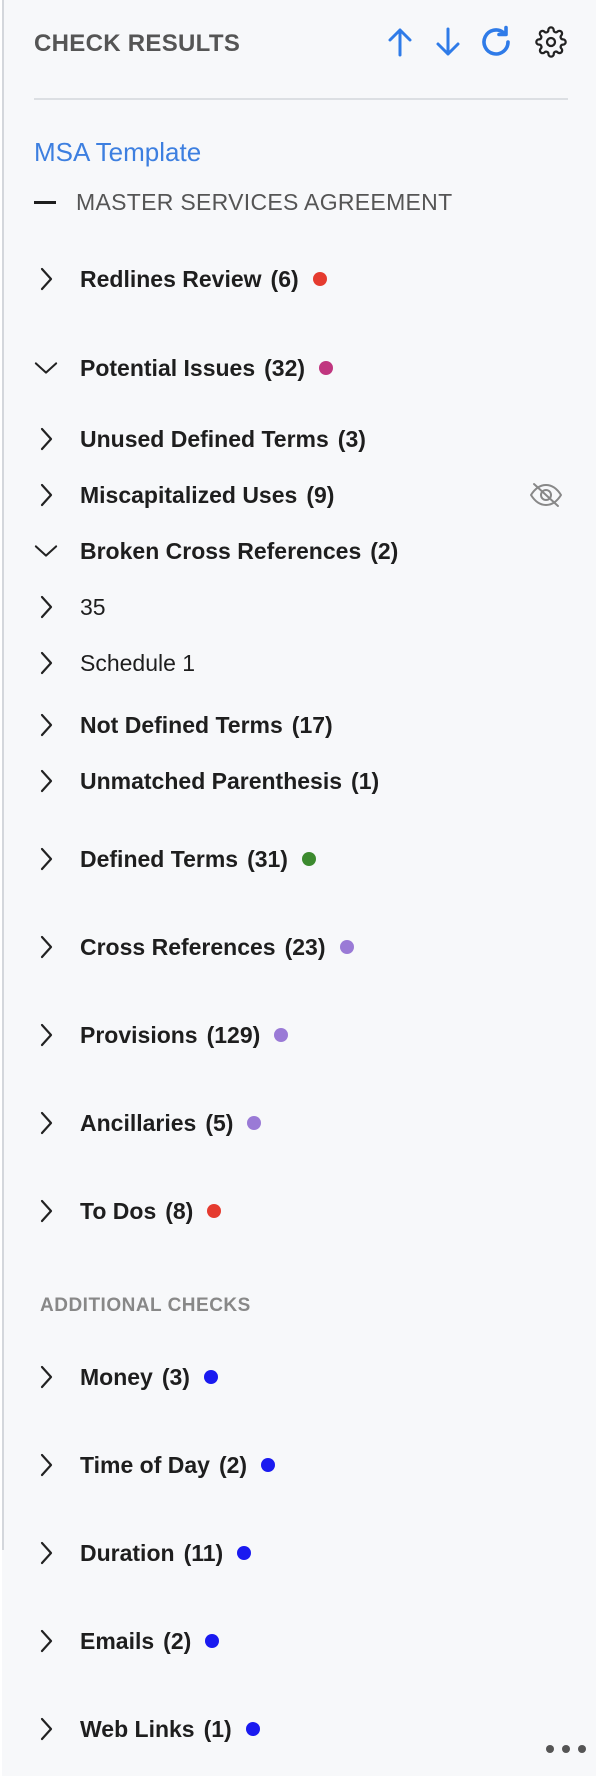 The height and width of the screenshot is (1776, 596). What do you see at coordinates (178, 946) in the screenshot?
I see `check-label: Cross References` at bounding box center [178, 946].